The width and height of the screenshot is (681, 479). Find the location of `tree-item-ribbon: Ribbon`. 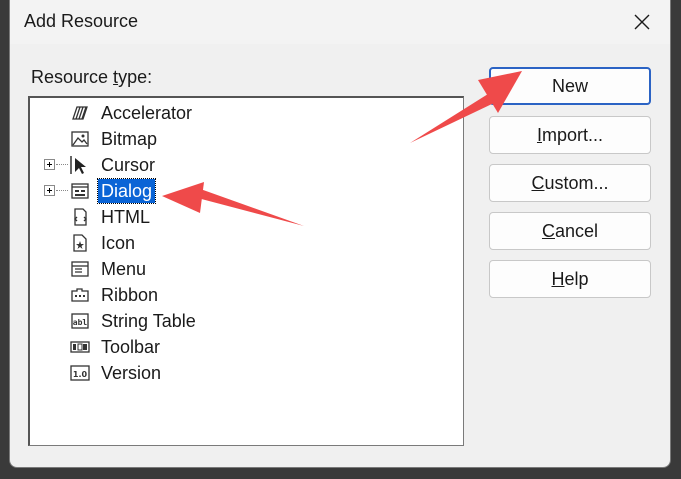

tree-item-ribbon: Ribbon is located at coordinates (246, 295).